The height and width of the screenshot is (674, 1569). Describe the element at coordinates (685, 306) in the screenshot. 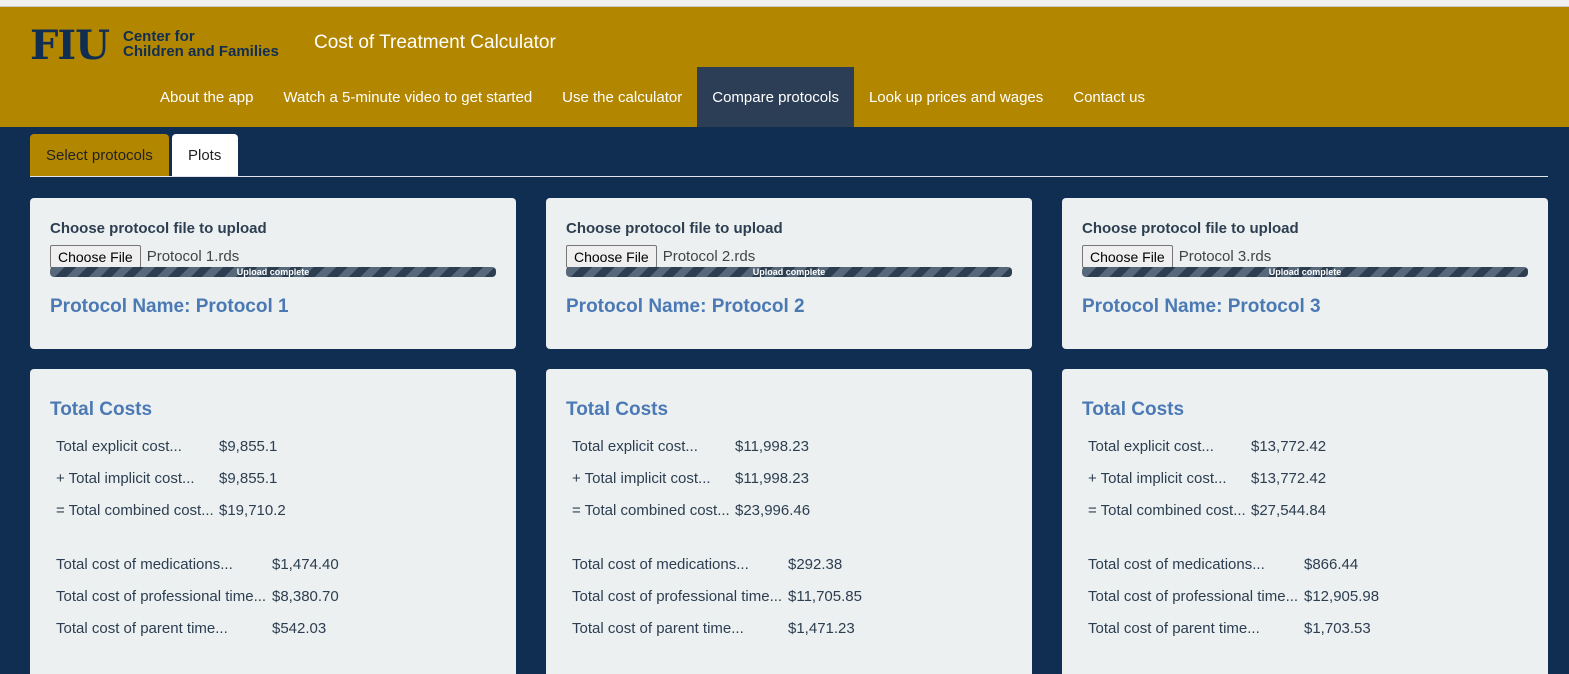

I see `protocol-name: Protocol Name: Protocol 2` at that location.